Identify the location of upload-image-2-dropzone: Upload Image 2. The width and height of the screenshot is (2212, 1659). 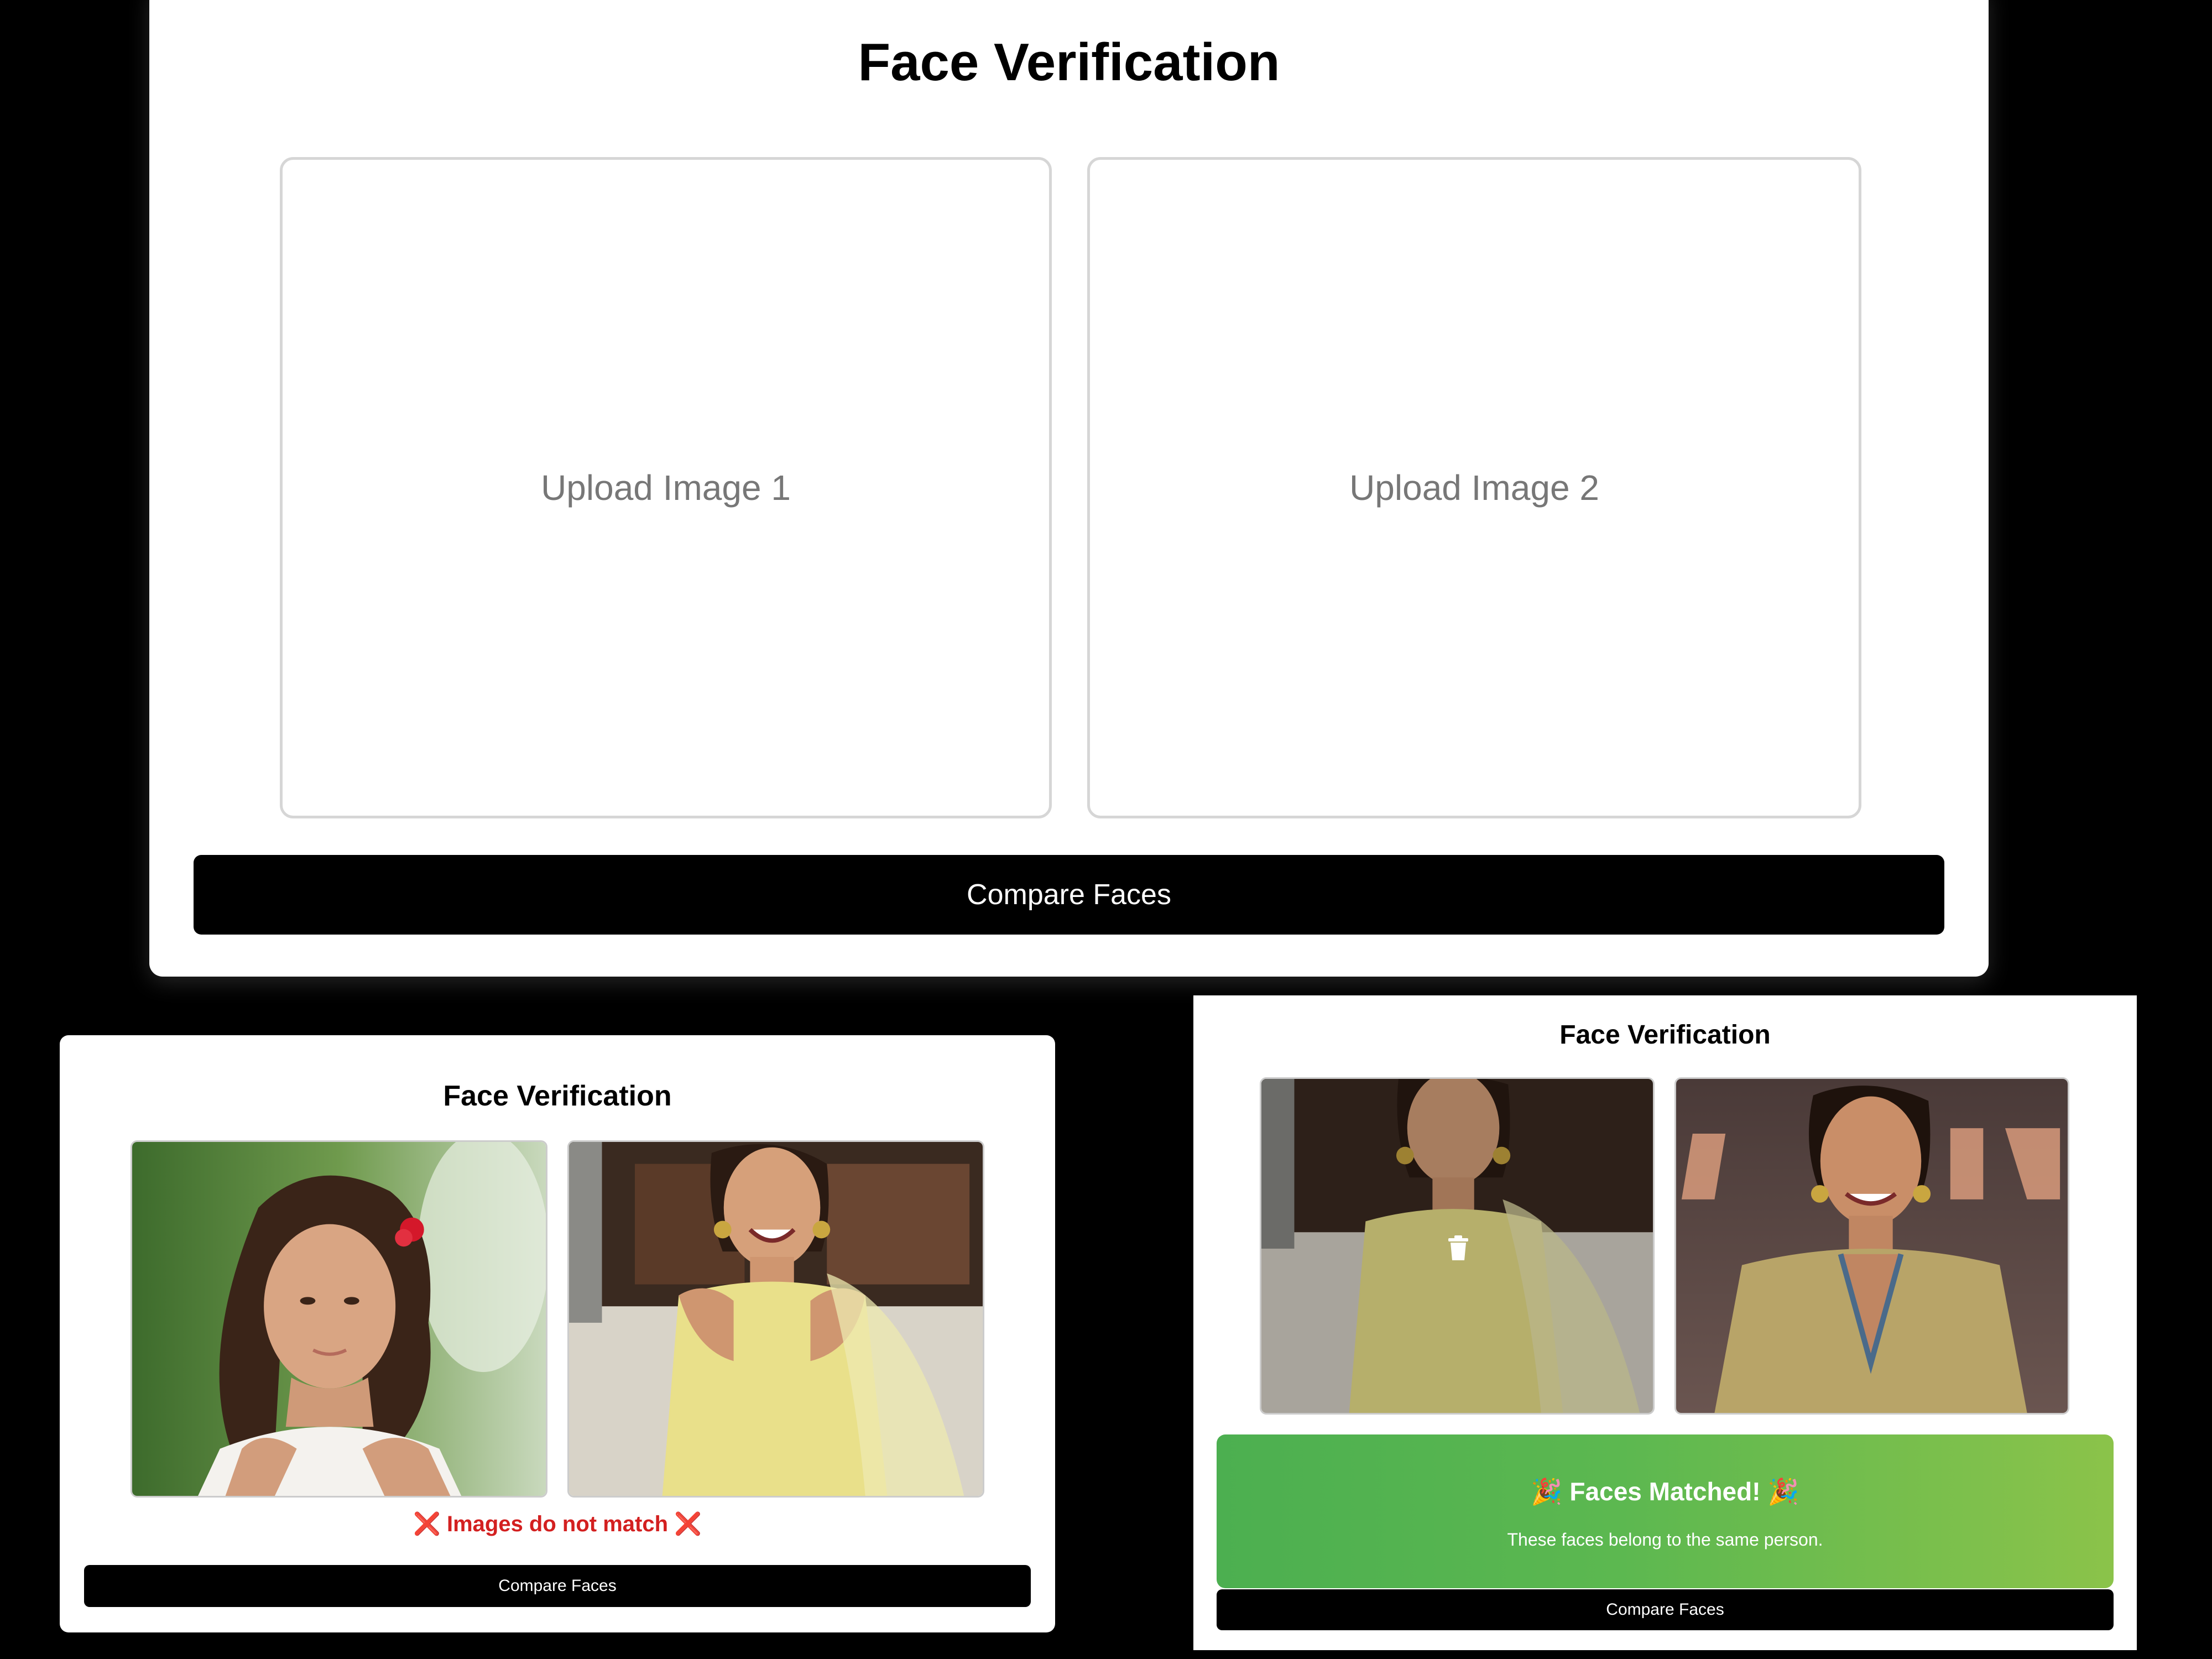
(1474, 488).